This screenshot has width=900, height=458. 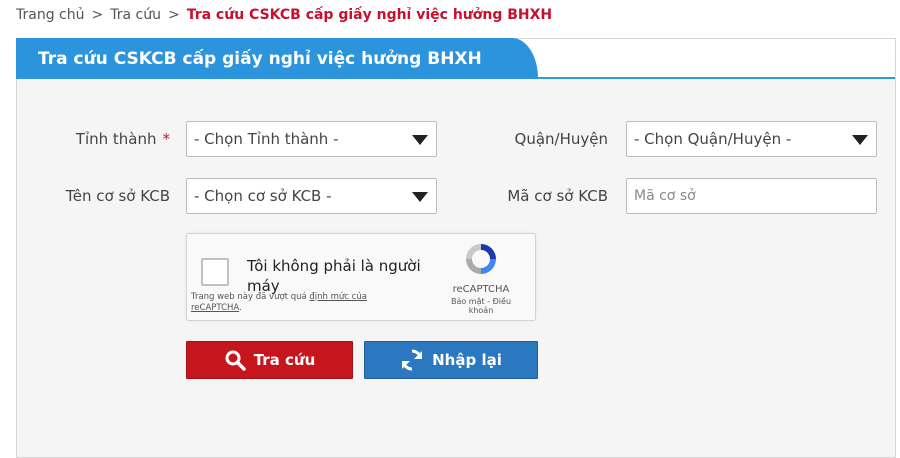 I want to click on facility-label: Tên cơ sở KCB, so click(x=117, y=196).